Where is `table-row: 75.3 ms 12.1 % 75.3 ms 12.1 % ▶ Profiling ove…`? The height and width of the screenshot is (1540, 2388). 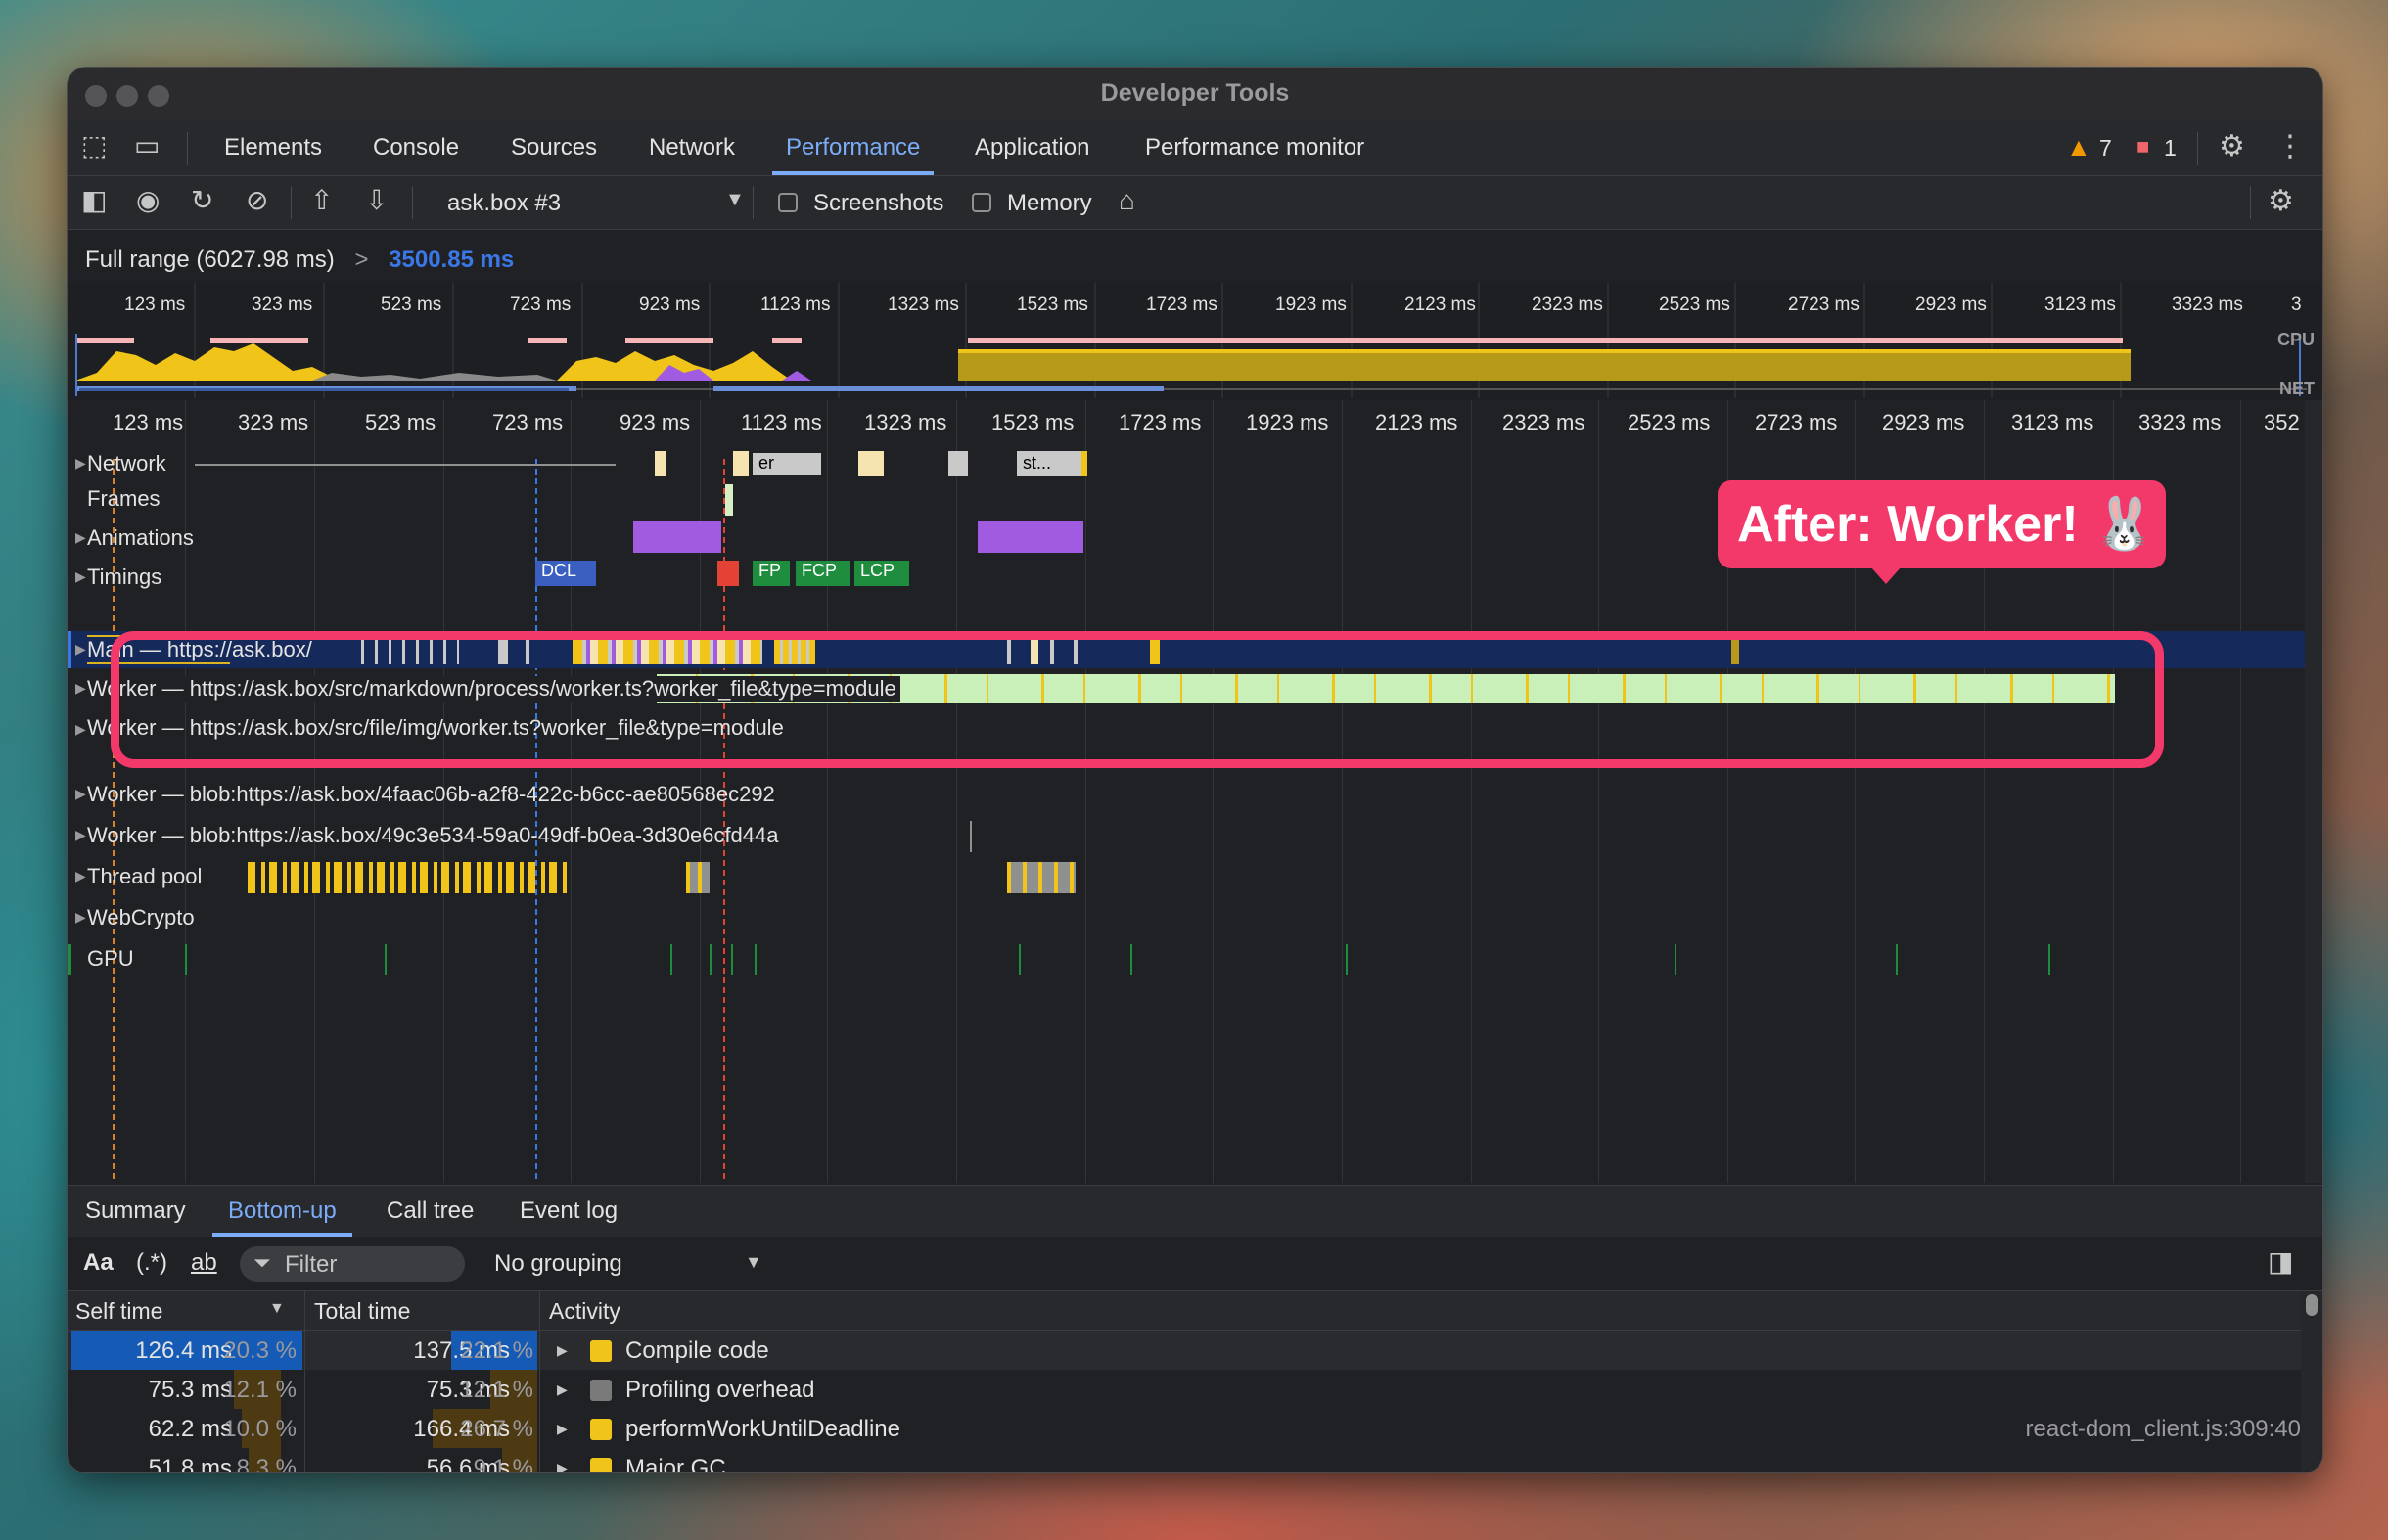 table-row: 75.3 ms 12.1 % 75.3 ms 12.1 % ▶ Profiling ove… is located at coordinates (1184, 1389).